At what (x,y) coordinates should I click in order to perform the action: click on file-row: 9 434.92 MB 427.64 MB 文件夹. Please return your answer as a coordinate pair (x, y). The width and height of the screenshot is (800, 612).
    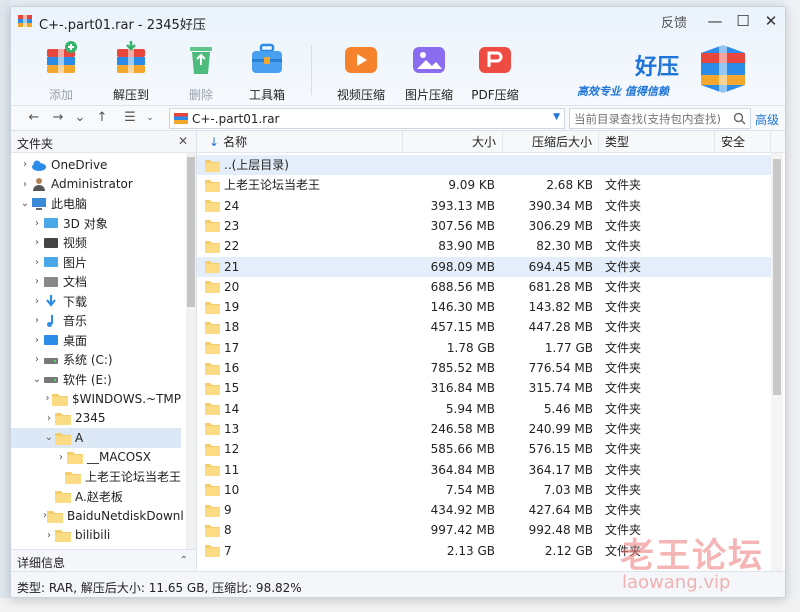
    Looking at the image, I should click on (484, 510).